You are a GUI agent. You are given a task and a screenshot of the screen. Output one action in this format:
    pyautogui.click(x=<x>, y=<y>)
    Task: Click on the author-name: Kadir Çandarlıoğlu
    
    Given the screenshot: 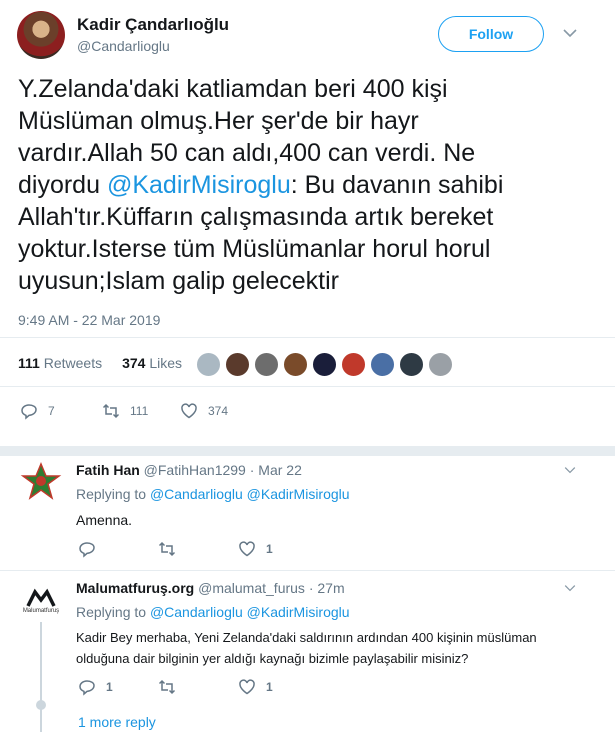 What is the action you would take?
    pyautogui.click(x=153, y=25)
    